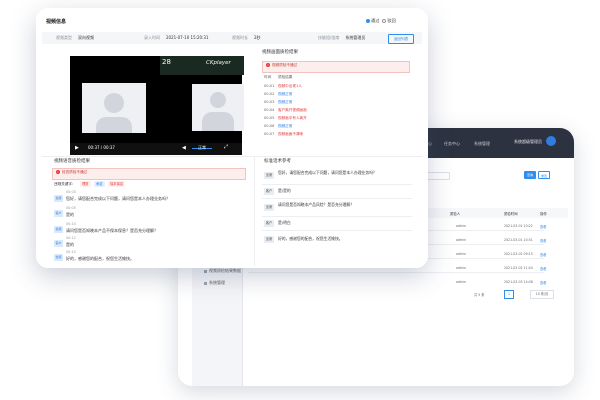 The image size is (600, 400). What do you see at coordinates (214, 283) in the screenshot?
I see `sidebar-item-system: 系统管理` at bounding box center [214, 283].